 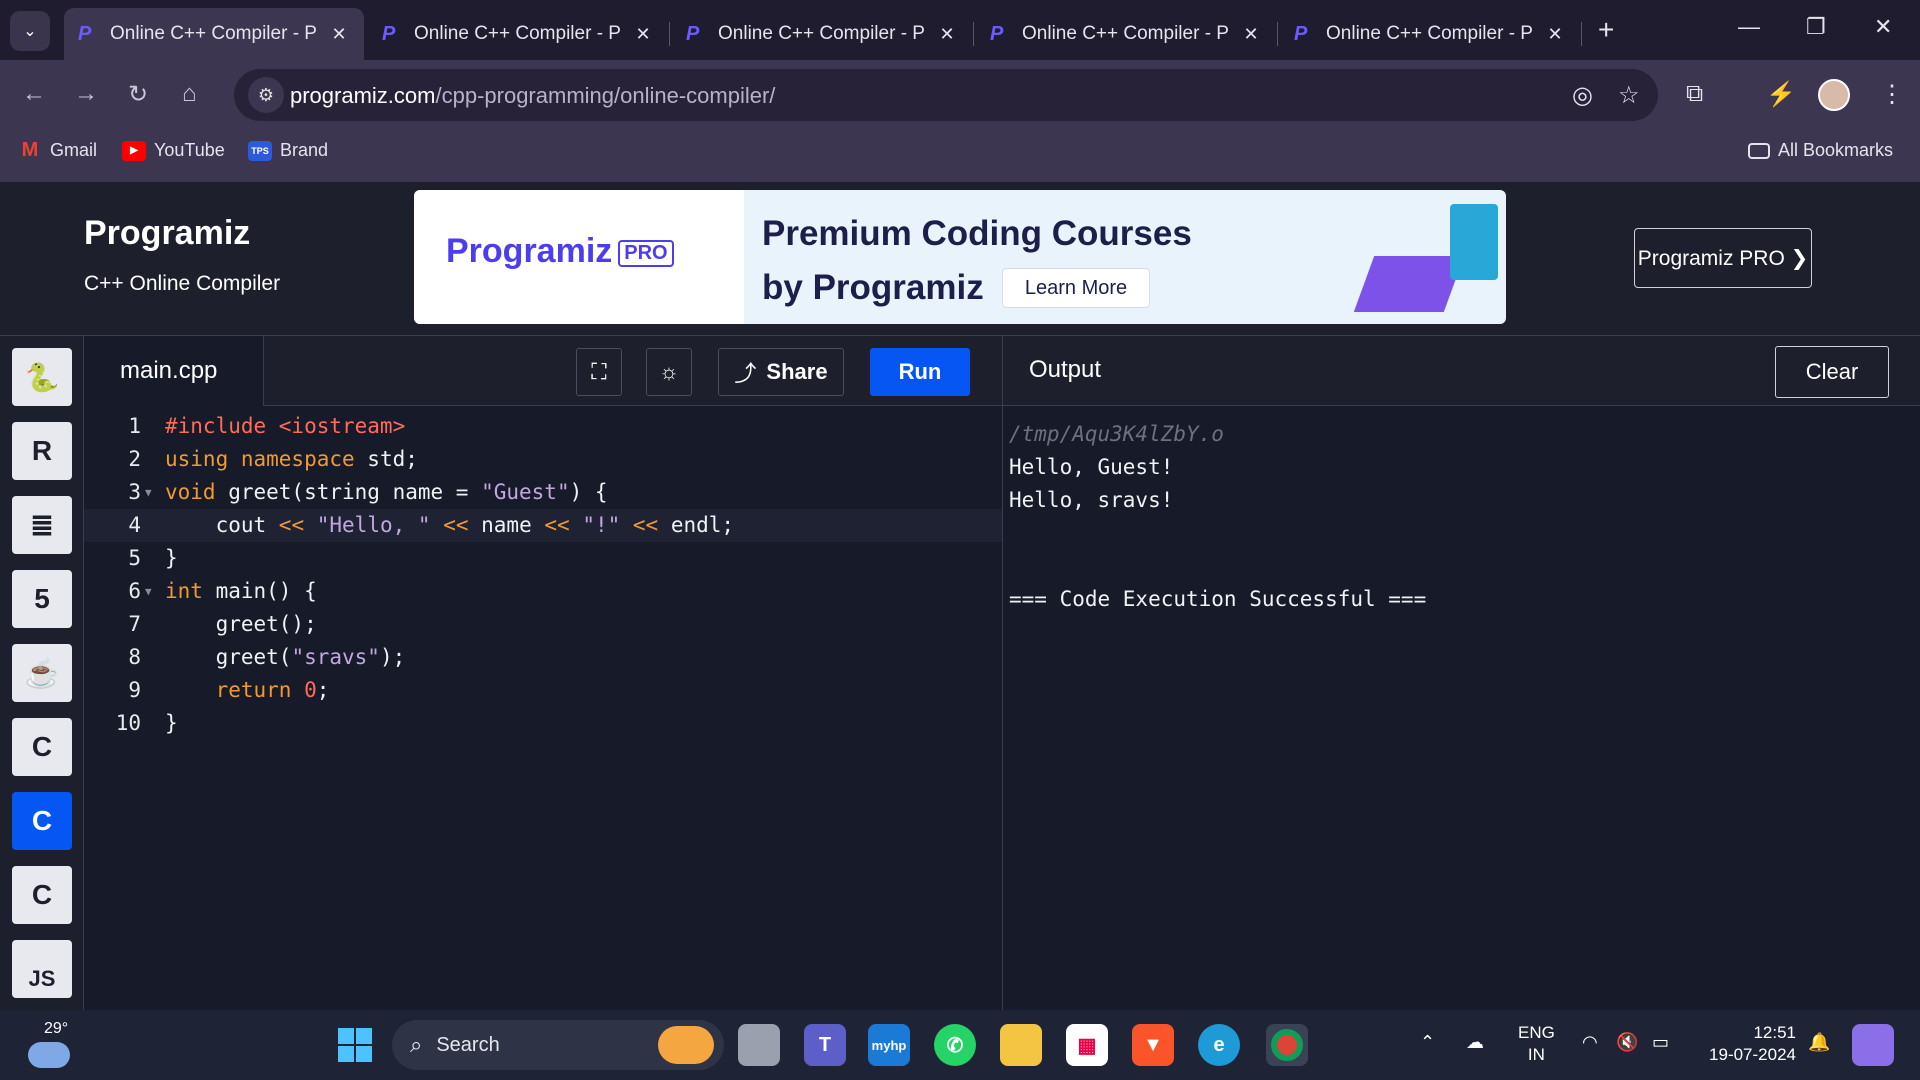 What do you see at coordinates (543, 624) in the screenshot?
I see `code-line: 7 greet();` at bounding box center [543, 624].